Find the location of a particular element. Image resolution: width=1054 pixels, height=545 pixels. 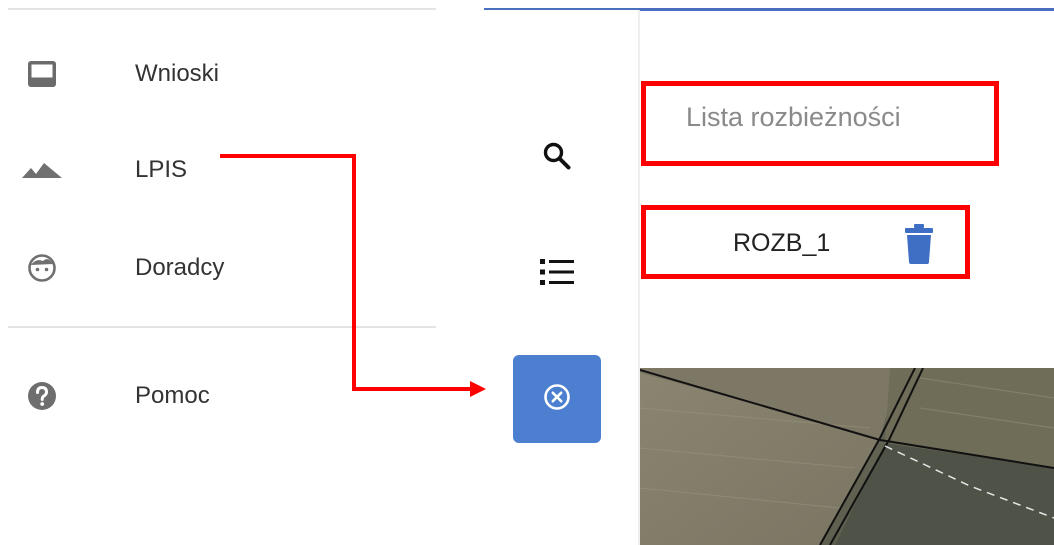

list-icon is located at coordinates (557, 274).